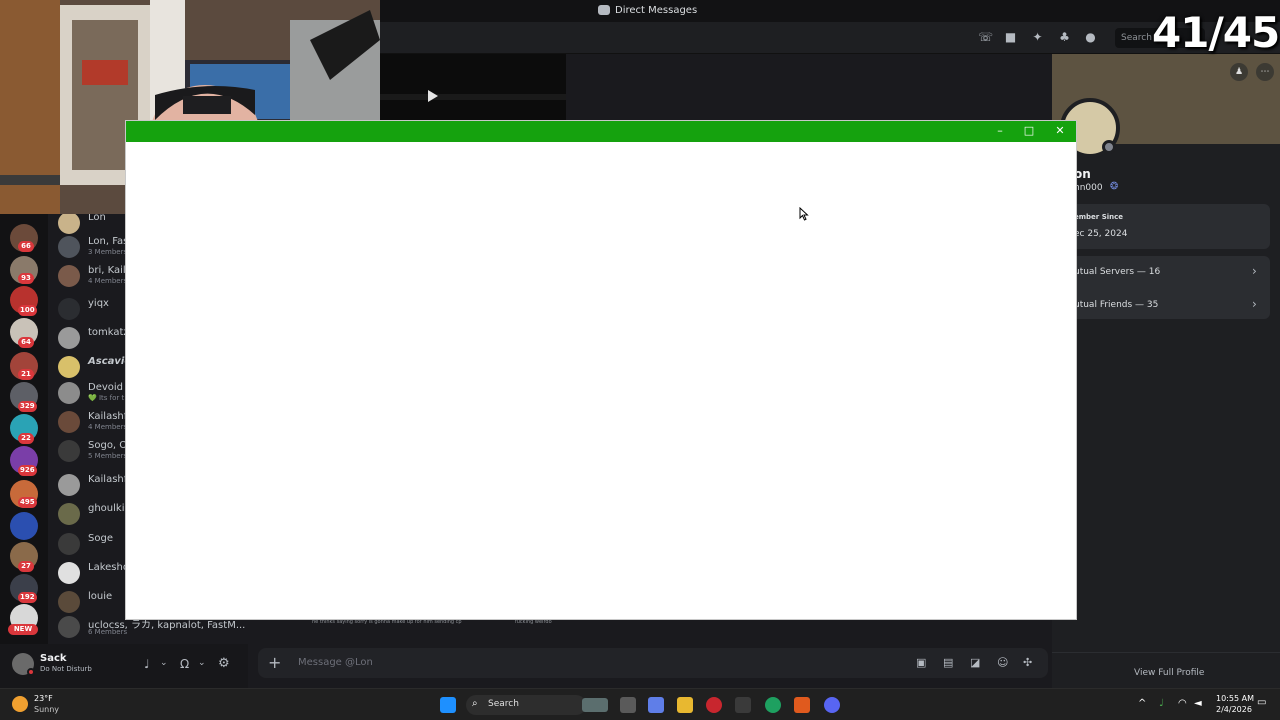 Image resolution: width=1280 pixels, height=720 pixels. Describe the element at coordinates (1027, 662) in the screenshot. I see `apps-icon: ✣` at that location.